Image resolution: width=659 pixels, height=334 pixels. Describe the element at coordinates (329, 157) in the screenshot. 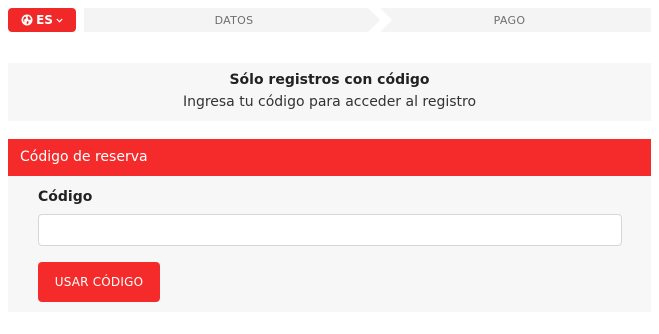

I see `card-header: Código de reserva` at that location.